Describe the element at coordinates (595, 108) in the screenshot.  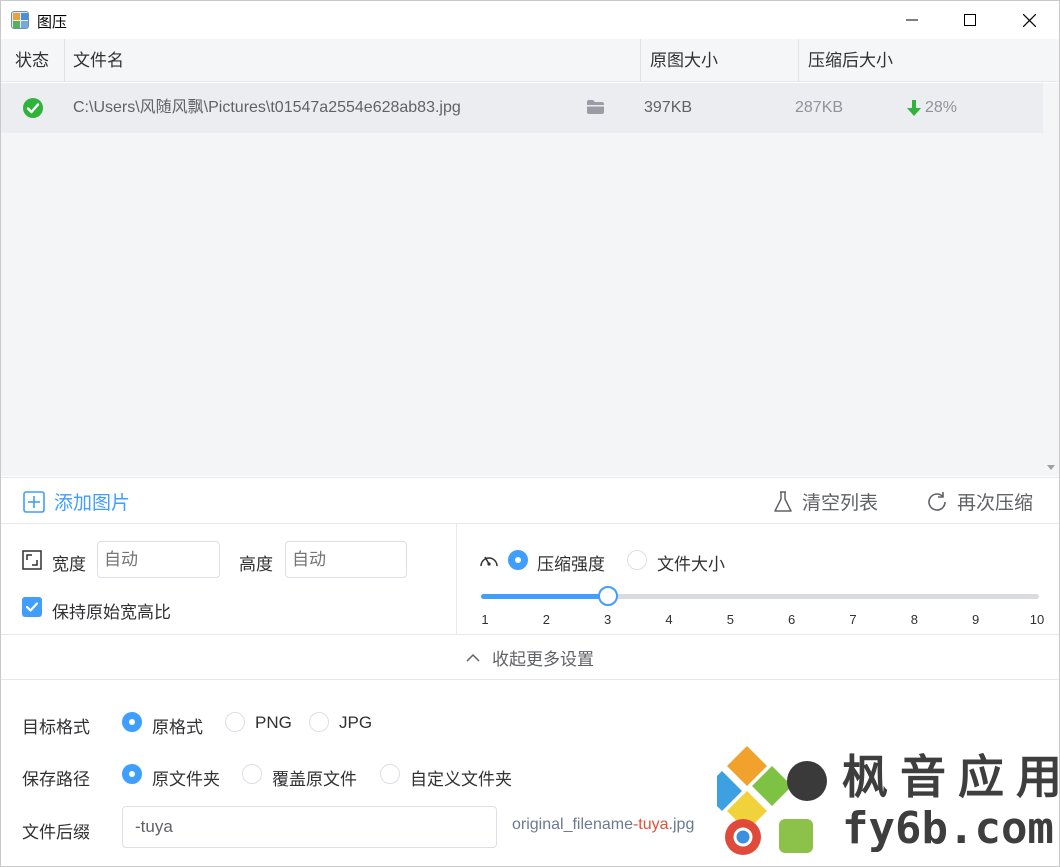
I see `open-folder-icon` at that location.